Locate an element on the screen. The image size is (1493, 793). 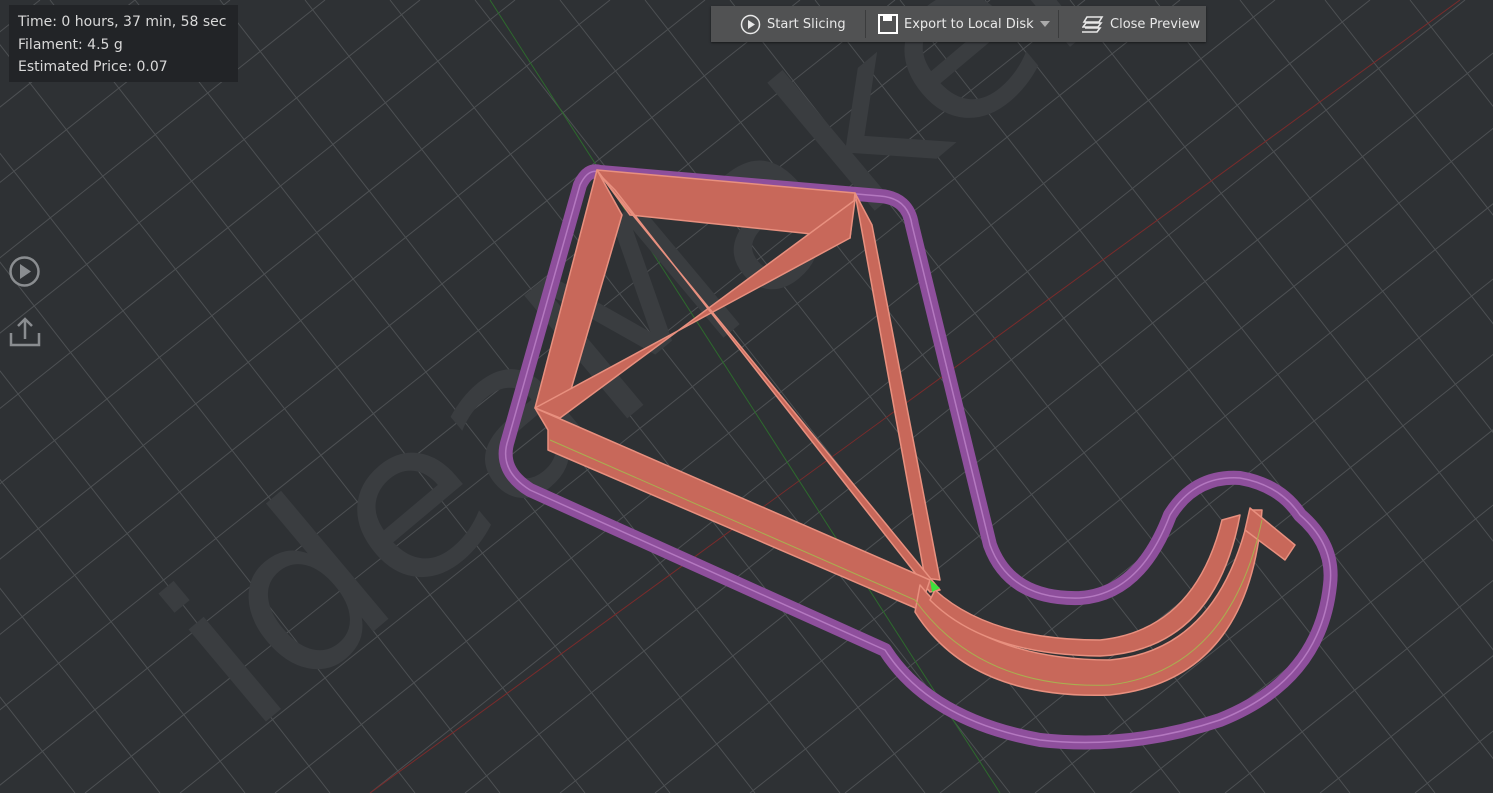
layers-icon is located at coordinates (1093, 24).